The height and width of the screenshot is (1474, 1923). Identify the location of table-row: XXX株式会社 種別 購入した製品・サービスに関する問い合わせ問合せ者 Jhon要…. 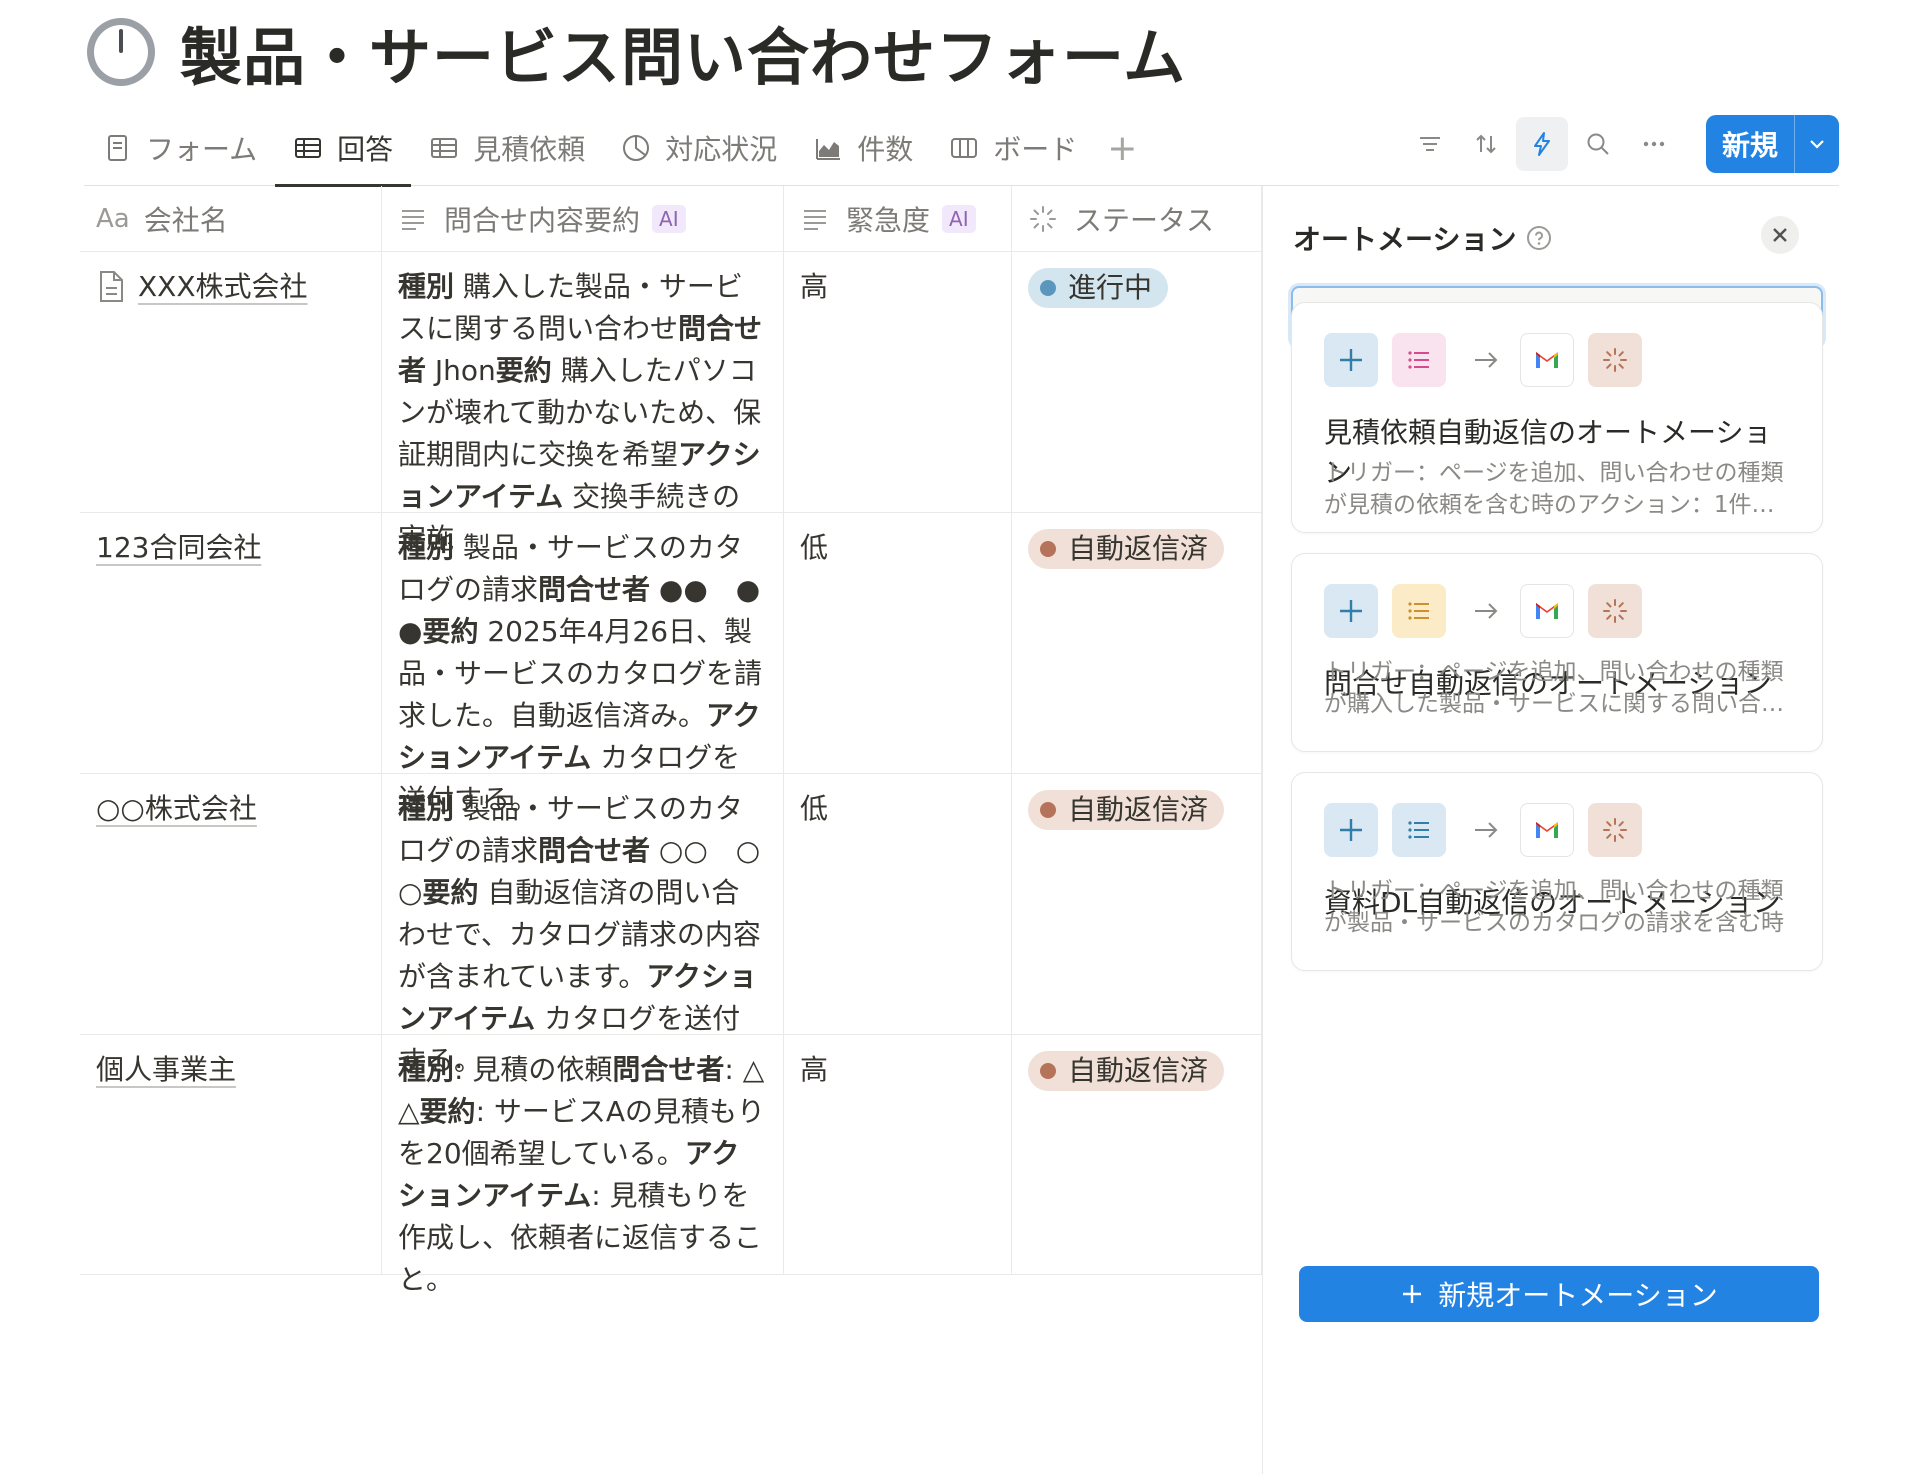
(671, 403).